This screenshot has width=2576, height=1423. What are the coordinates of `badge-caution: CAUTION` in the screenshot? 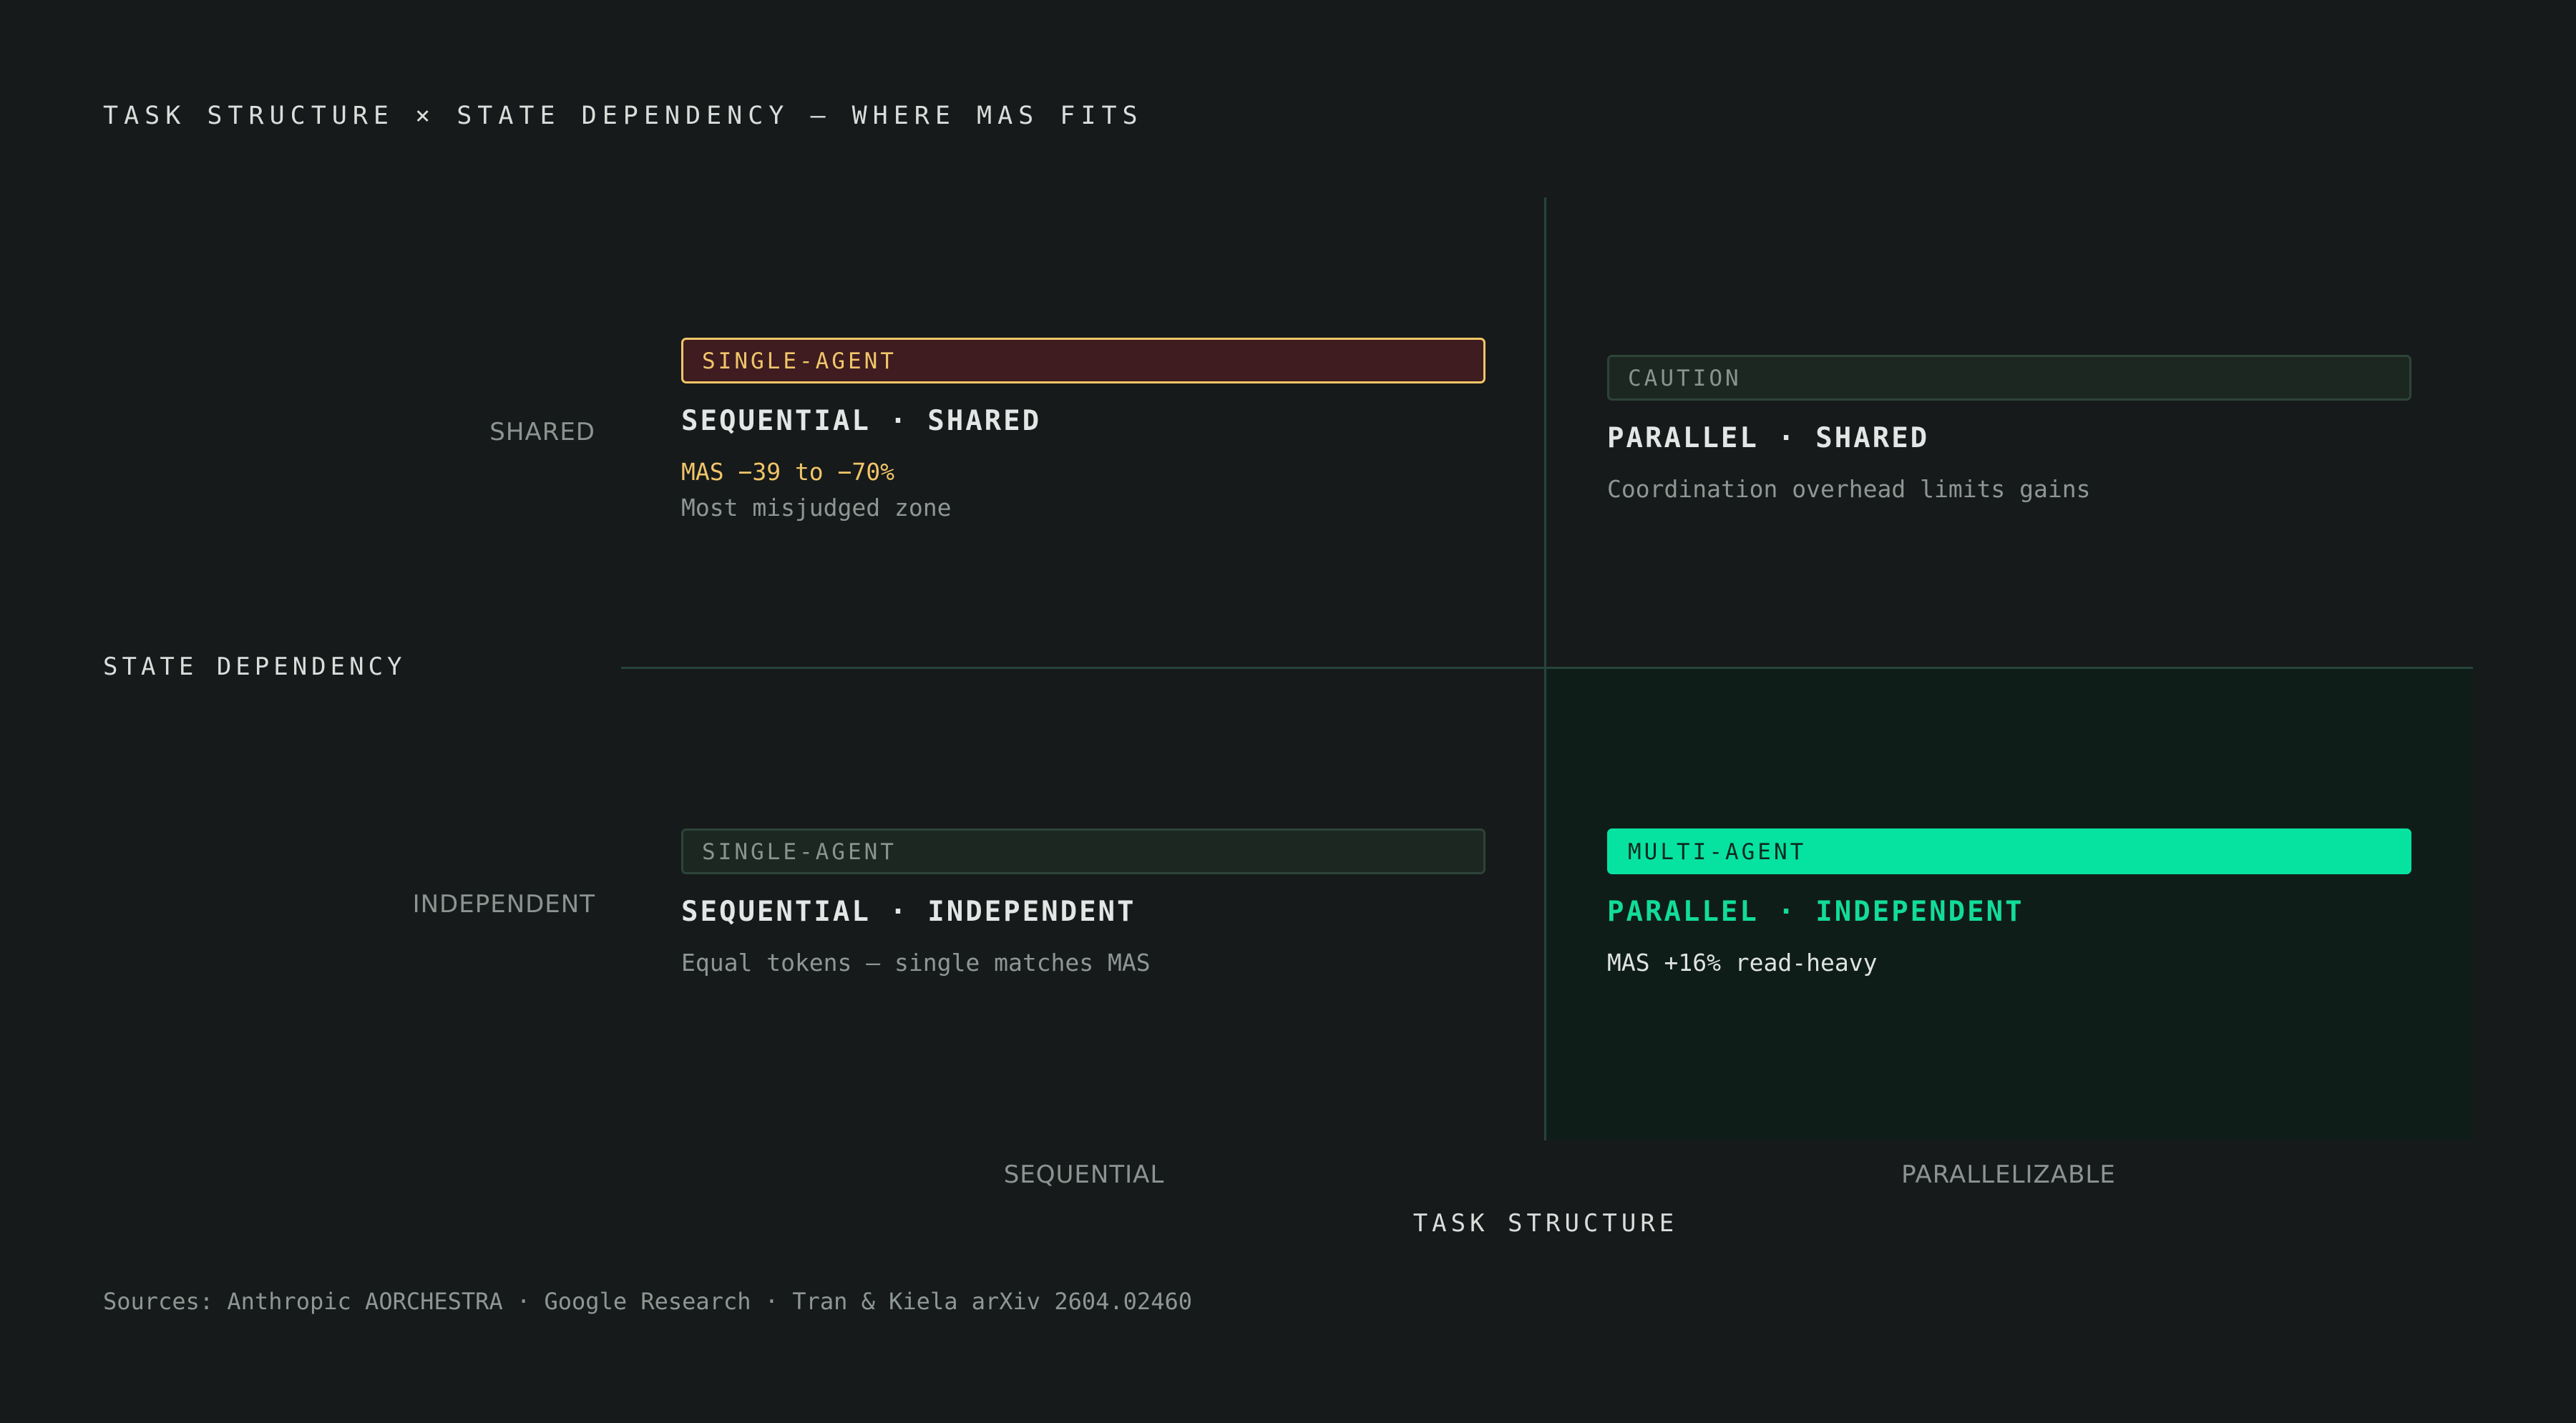 It's located at (2009, 378).